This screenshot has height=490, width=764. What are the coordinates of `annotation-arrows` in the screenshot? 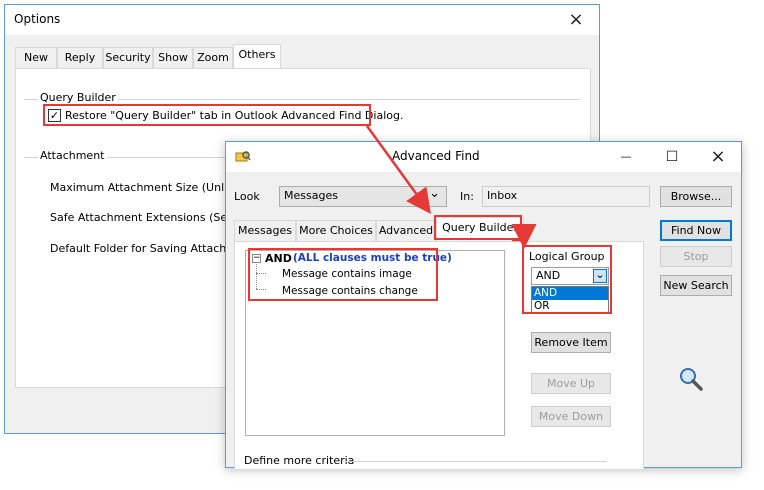 It's located at (451, 187).